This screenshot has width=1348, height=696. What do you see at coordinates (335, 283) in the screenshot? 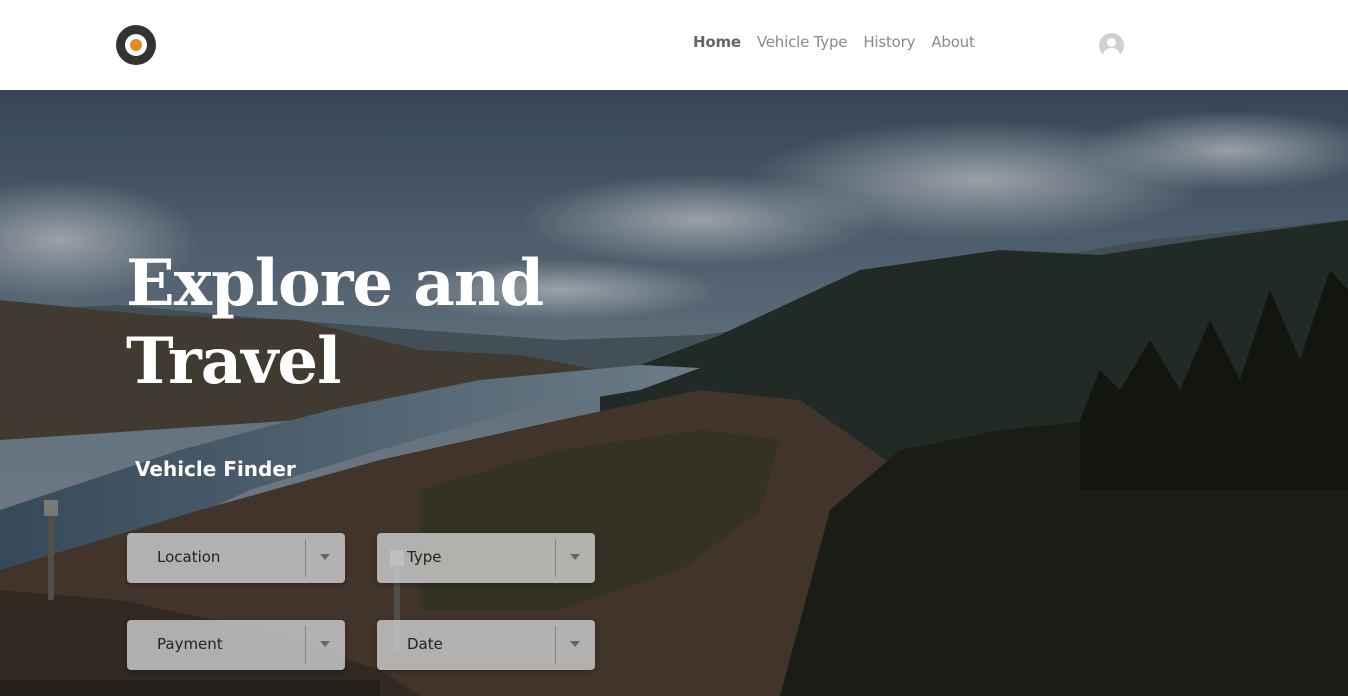
I see `headline-line-1: Explore and` at bounding box center [335, 283].